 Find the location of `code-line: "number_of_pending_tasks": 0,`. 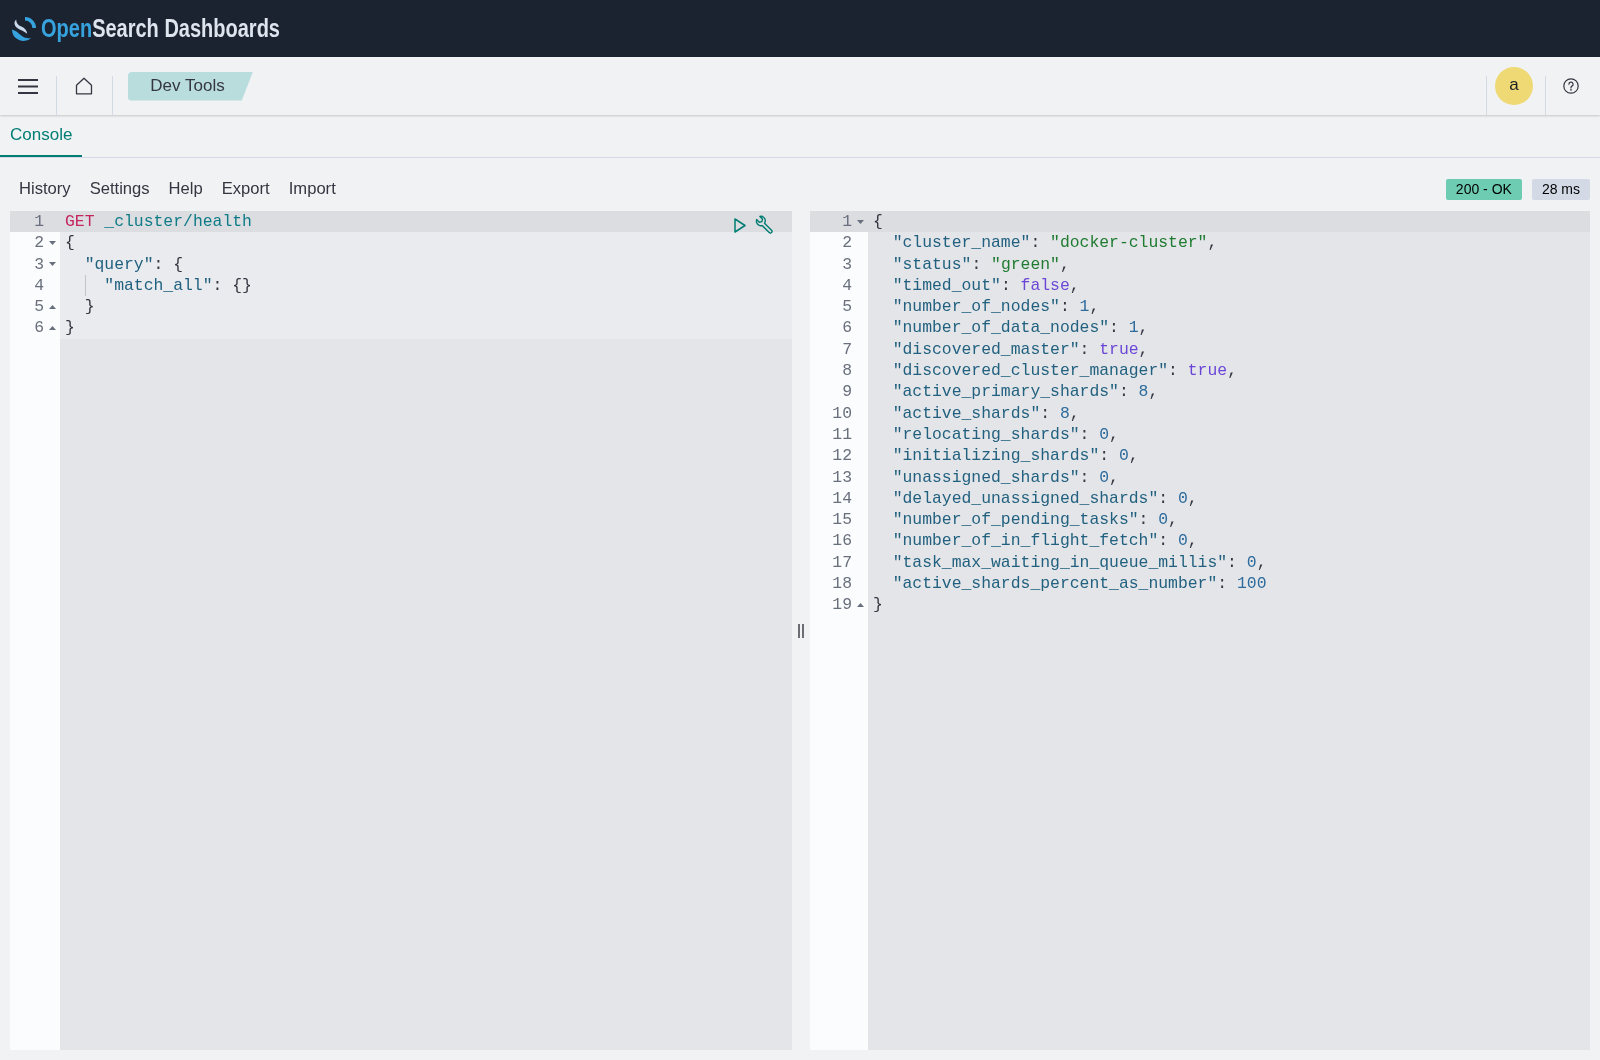

code-line: "number_of_pending_tasks": 0, is located at coordinates (1035, 520).